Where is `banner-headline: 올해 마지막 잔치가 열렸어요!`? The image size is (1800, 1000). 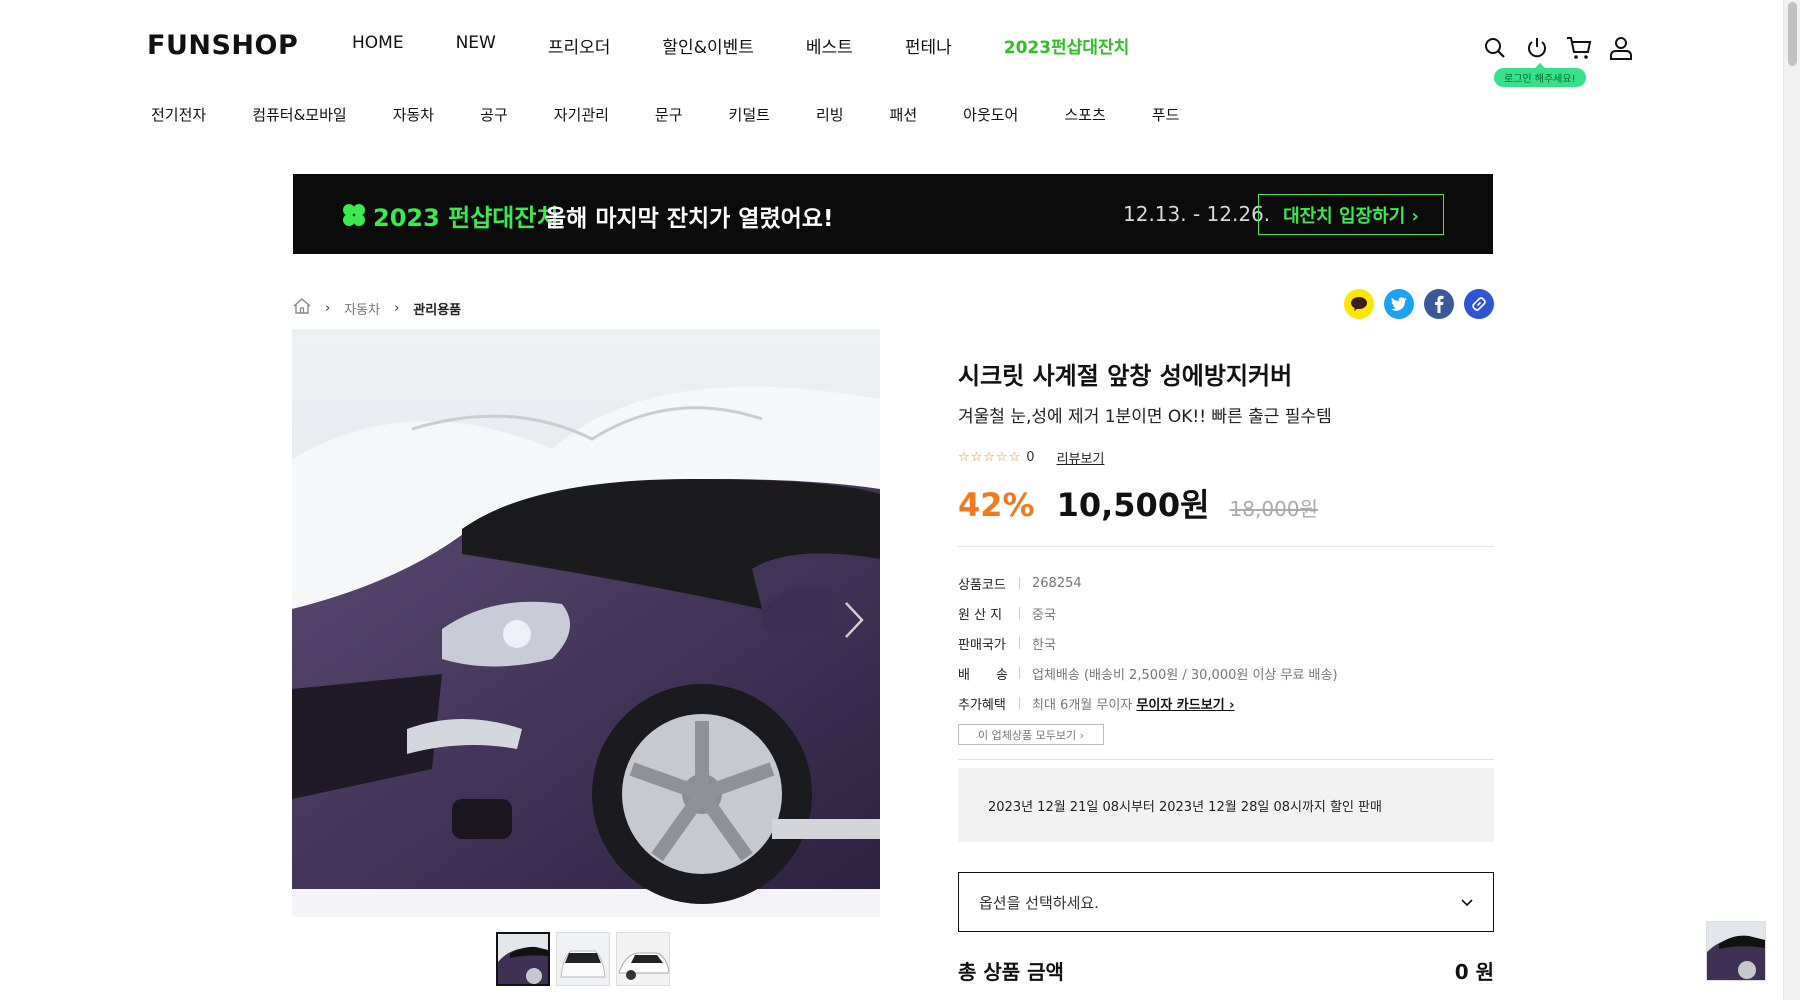 banner-headline: 올해 마지막 잔치가 열렸어요! is located at coordinates (689, 219).